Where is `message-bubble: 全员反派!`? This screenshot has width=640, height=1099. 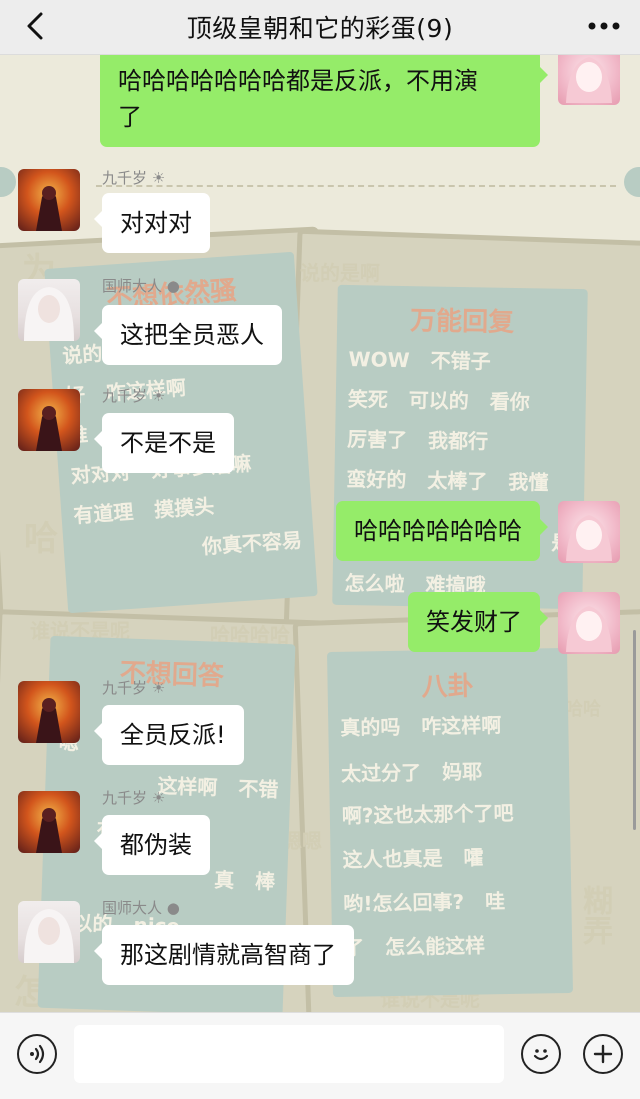
message-bubble: 全员反派! is located at coordinates (169, 735).